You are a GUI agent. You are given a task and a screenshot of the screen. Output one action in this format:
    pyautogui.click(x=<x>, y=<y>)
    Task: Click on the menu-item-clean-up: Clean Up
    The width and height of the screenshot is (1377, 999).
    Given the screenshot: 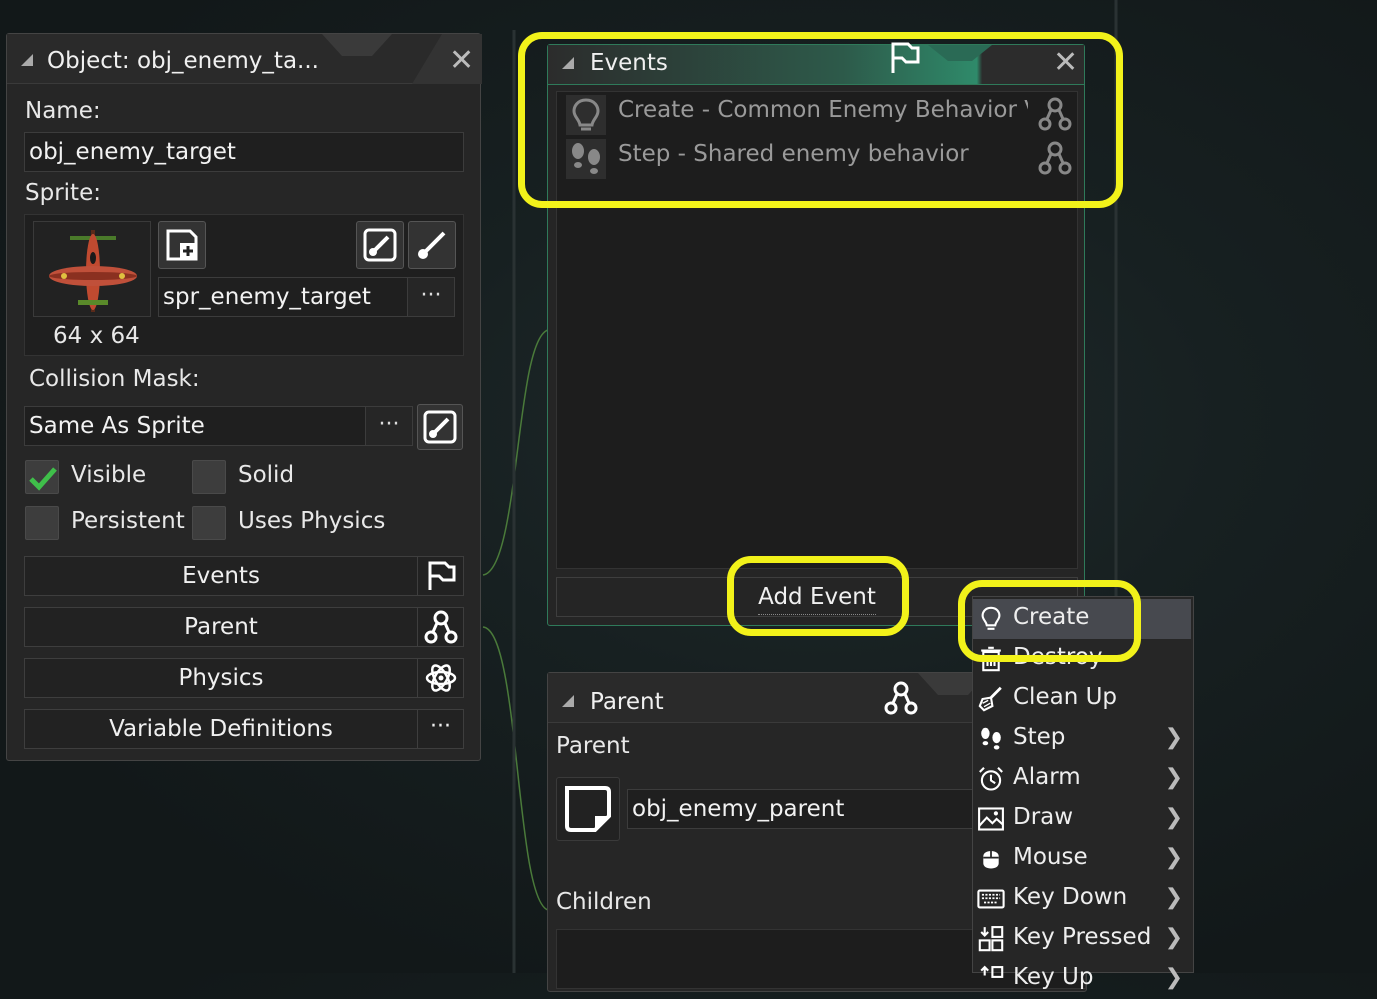 What is the action you would take?
    pyautogui.click(x=1082, y=699)
    